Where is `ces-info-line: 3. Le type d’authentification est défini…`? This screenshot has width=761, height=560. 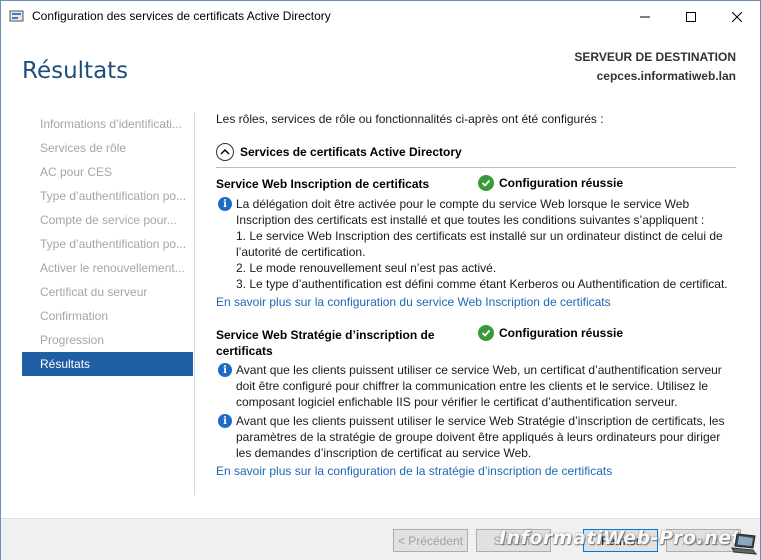
ces-info-line: 3. Le type d’authentification est défini… is located at coordinates (482, 284).